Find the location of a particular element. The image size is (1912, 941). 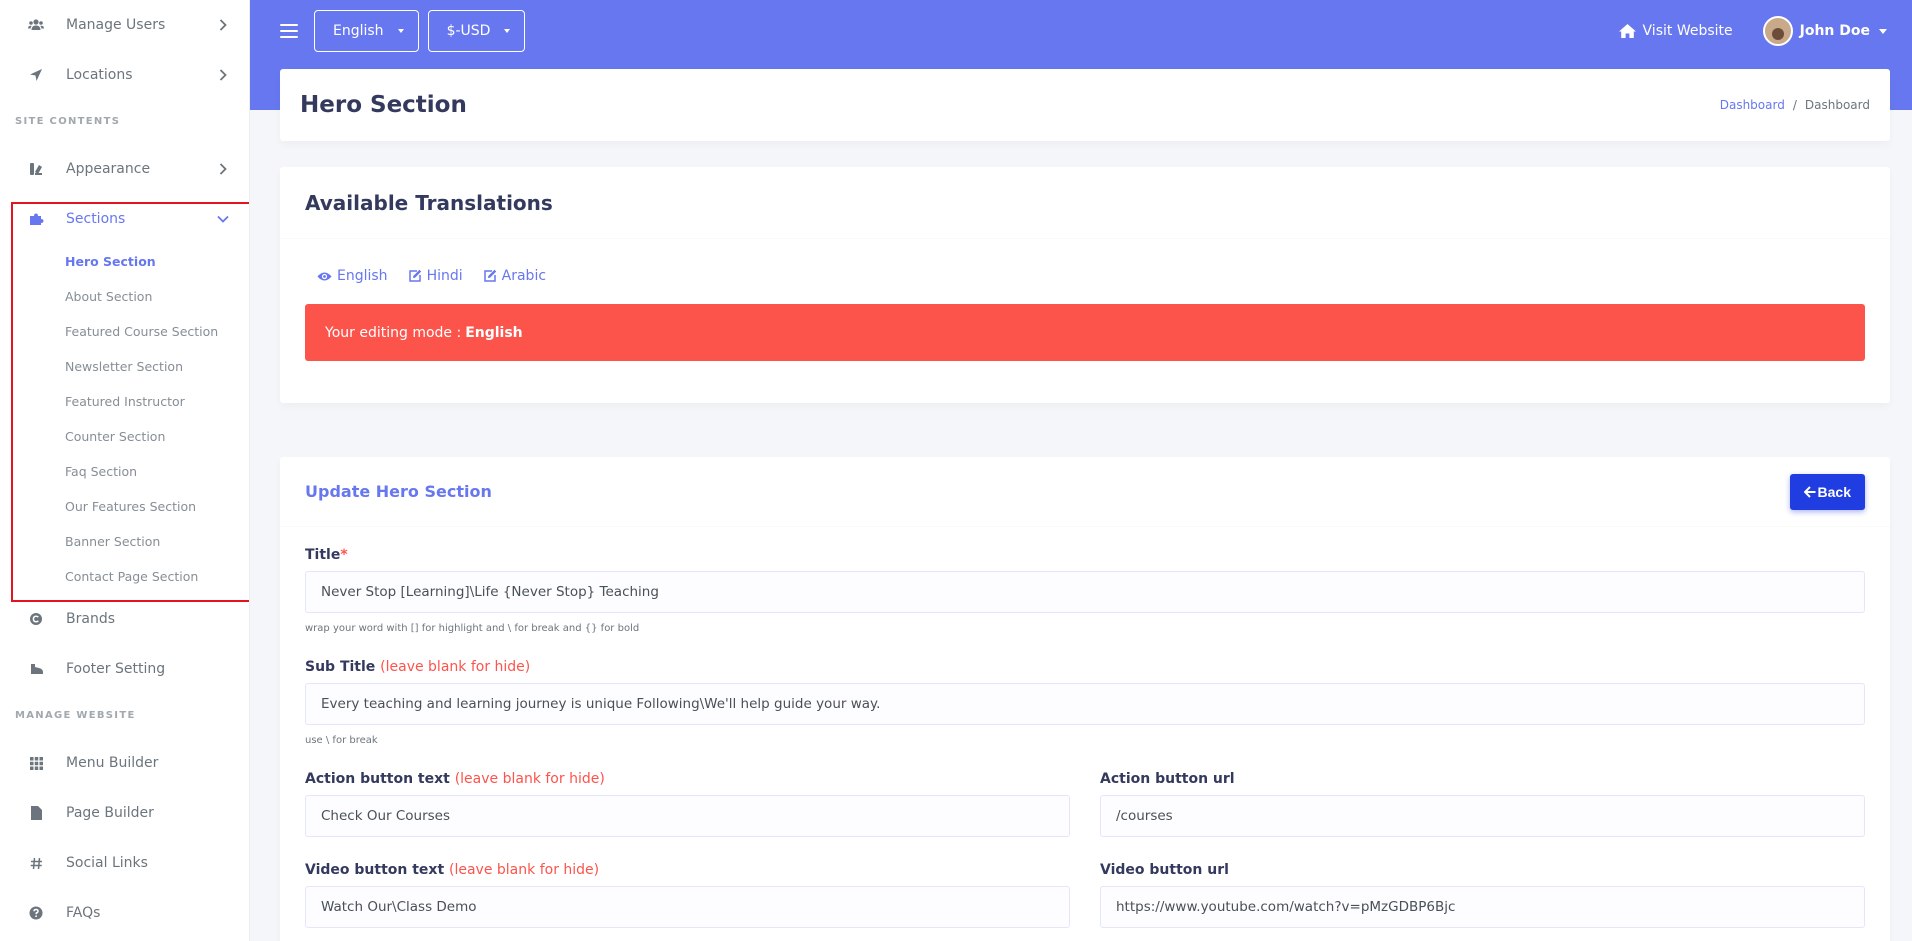

submenu-item-newsletter-section: Newsletter Section is located at coordinates (124, 366).